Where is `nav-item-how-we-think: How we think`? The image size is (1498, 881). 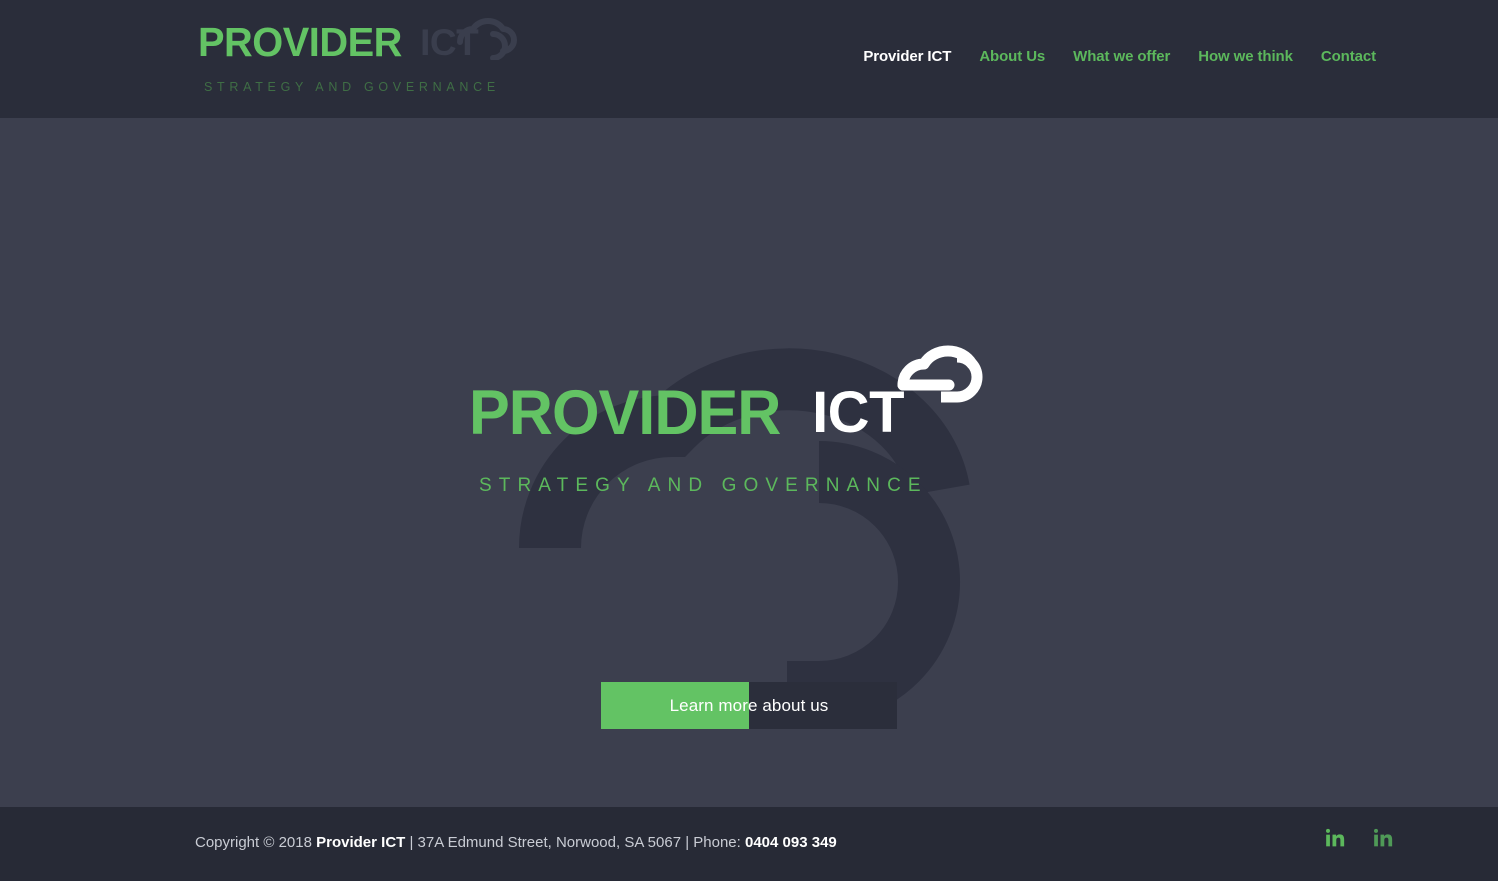 nav-item-how-we-think: How we think is located at coordinates (1245, 56).